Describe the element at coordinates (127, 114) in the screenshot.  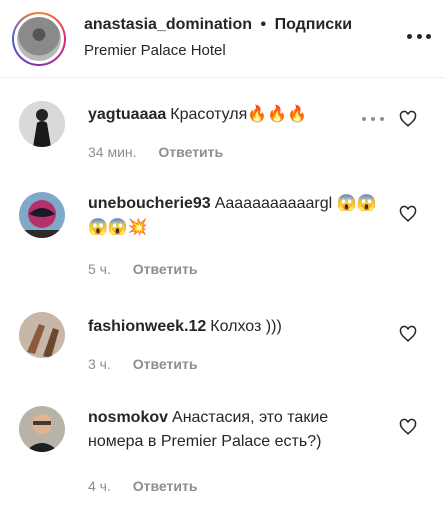
I see `comment-username: yagtuaaaa` at that location.